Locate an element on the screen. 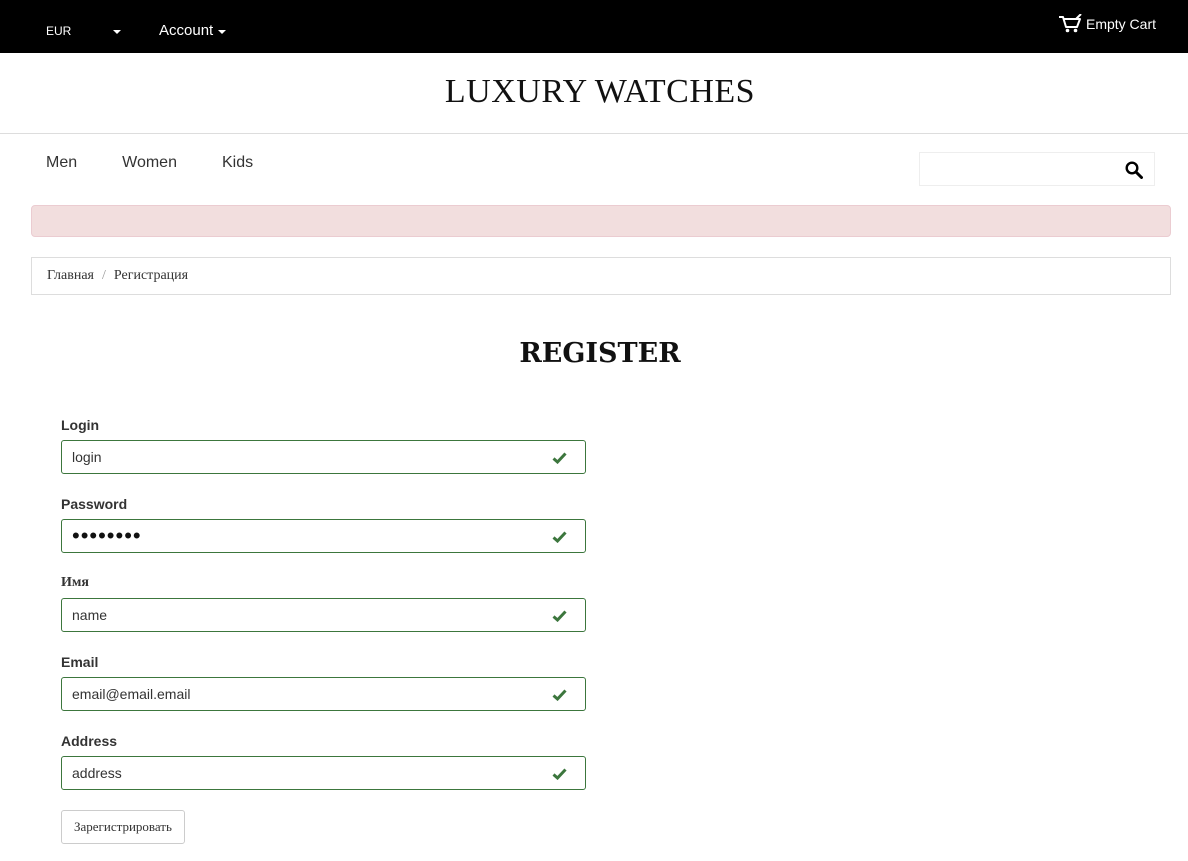  login-label: Login is located at coordinates (80, 425).